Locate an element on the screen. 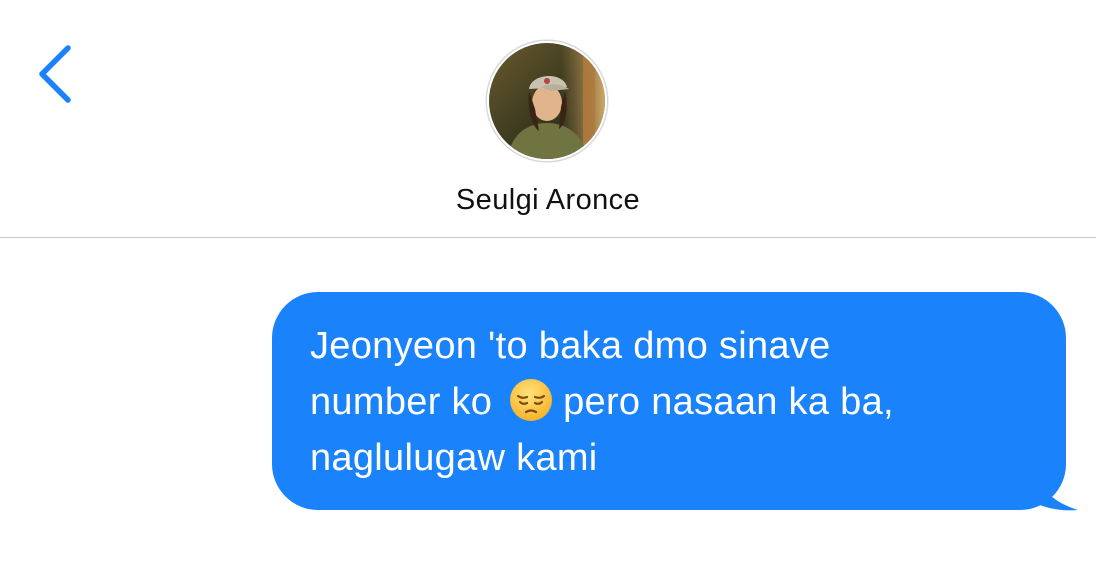 This screenshot has height=562, width=1096. message-text: number ko is located at coordinates (401, 402).